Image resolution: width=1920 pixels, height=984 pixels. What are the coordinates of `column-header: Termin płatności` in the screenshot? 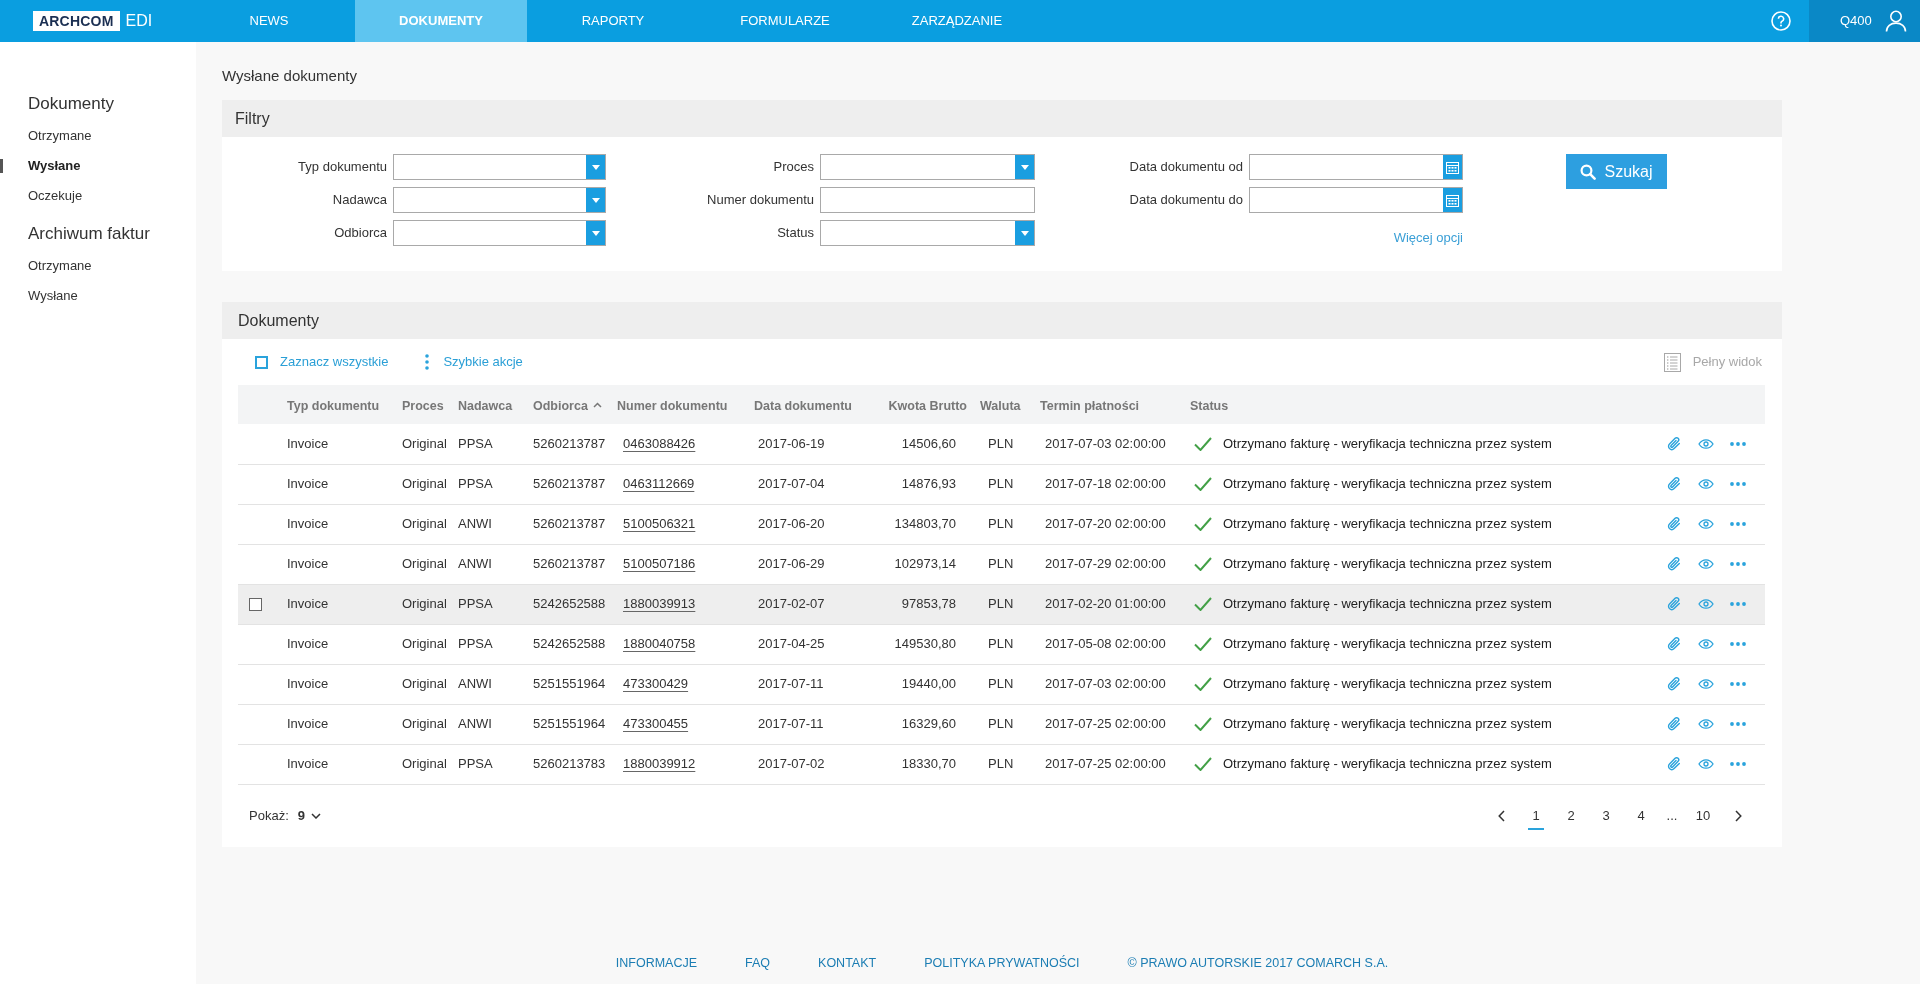 It's located at (1090, 405).